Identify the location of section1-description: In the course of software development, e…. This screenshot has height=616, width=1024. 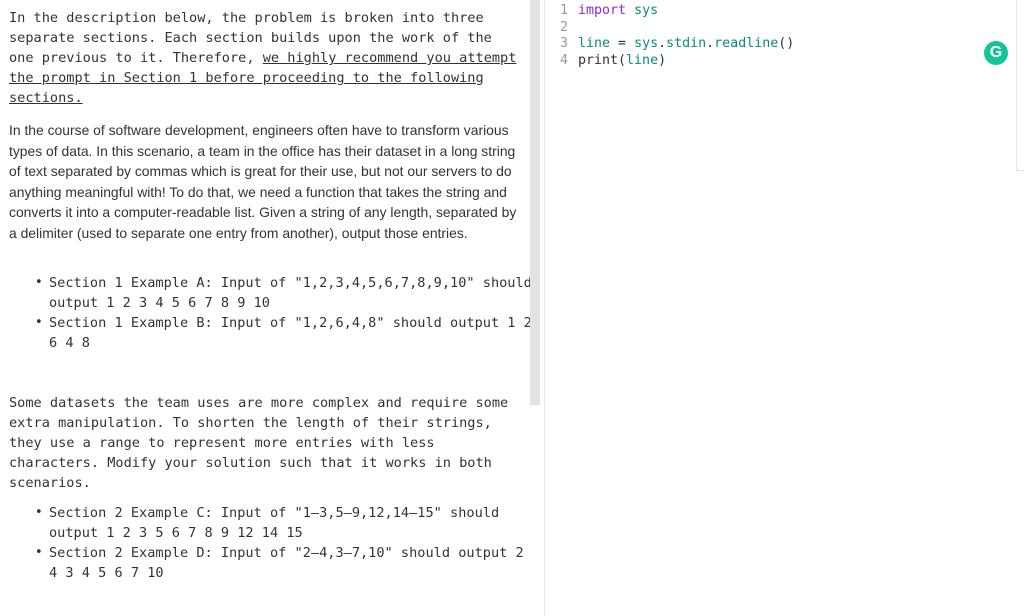
(263, 181).